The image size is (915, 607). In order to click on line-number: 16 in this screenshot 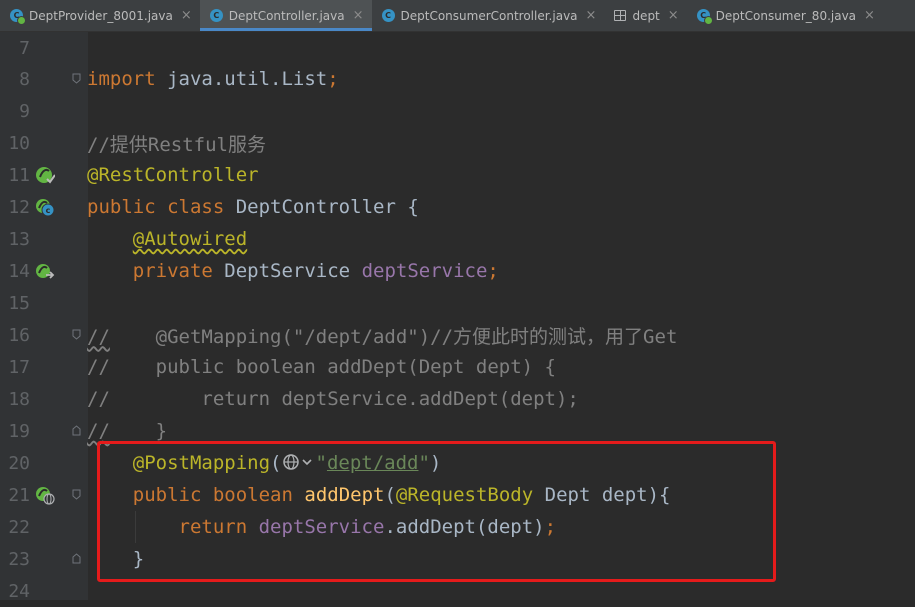, I will do `click(19, 335)`.